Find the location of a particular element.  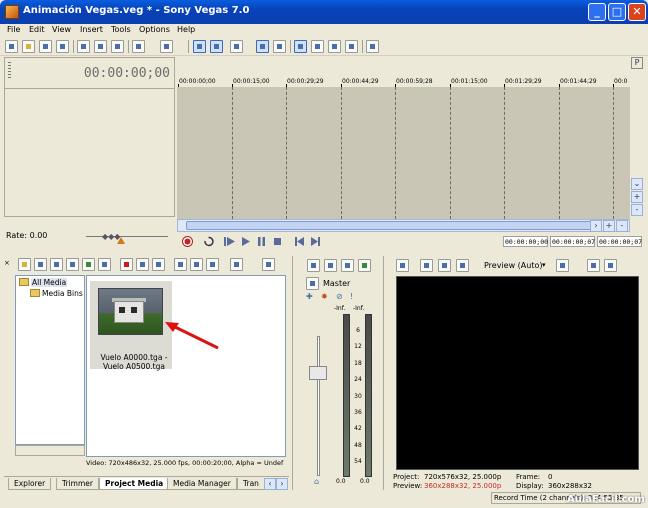

extract-audio-icon is located at coordinates (72, 264).